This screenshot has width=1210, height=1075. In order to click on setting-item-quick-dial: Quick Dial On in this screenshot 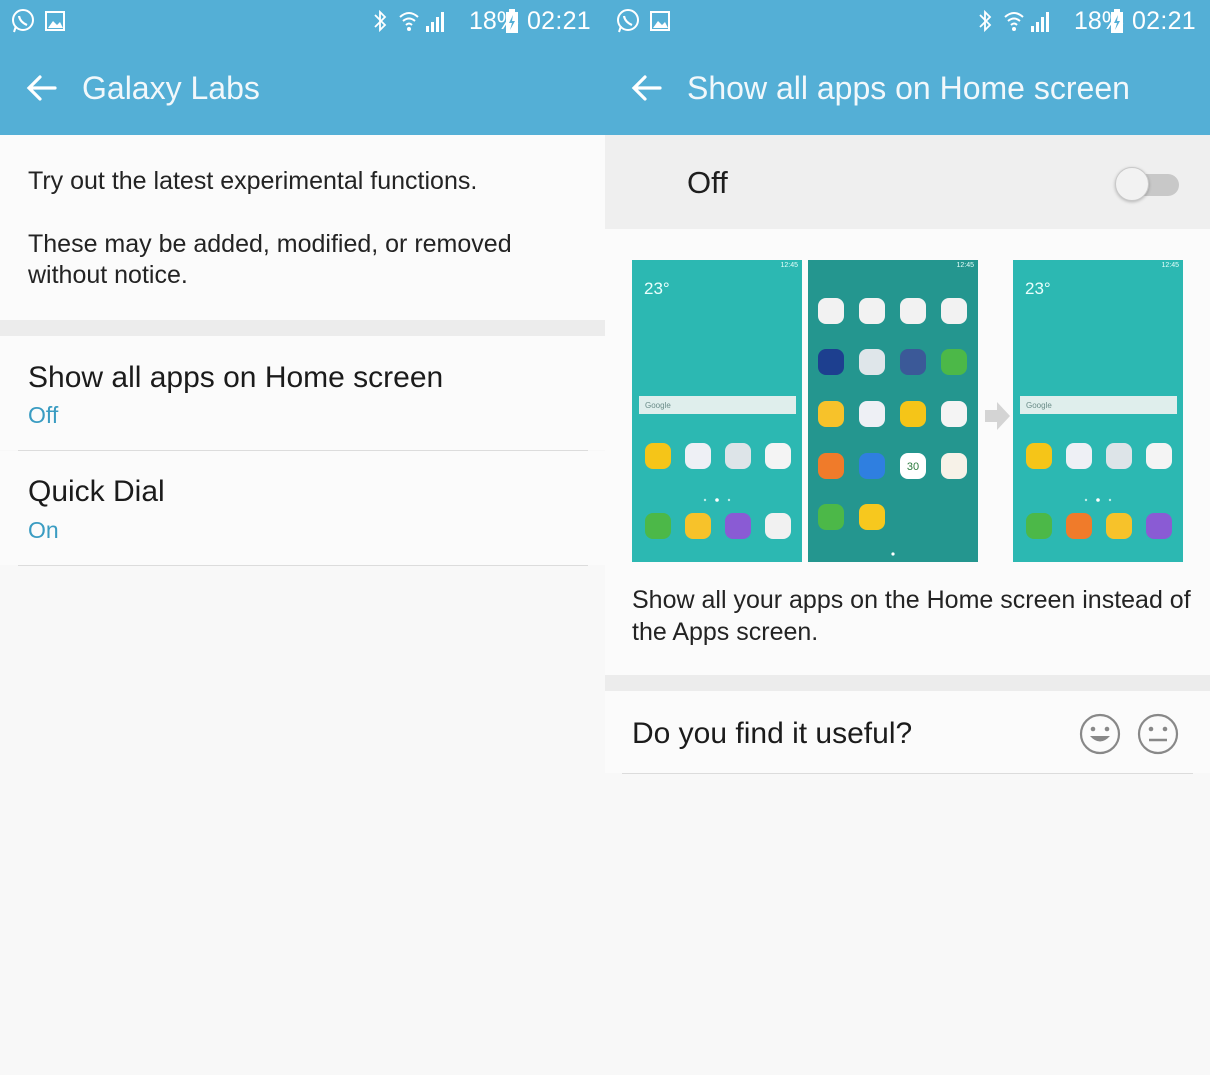, I will do `click(302, 508)`.